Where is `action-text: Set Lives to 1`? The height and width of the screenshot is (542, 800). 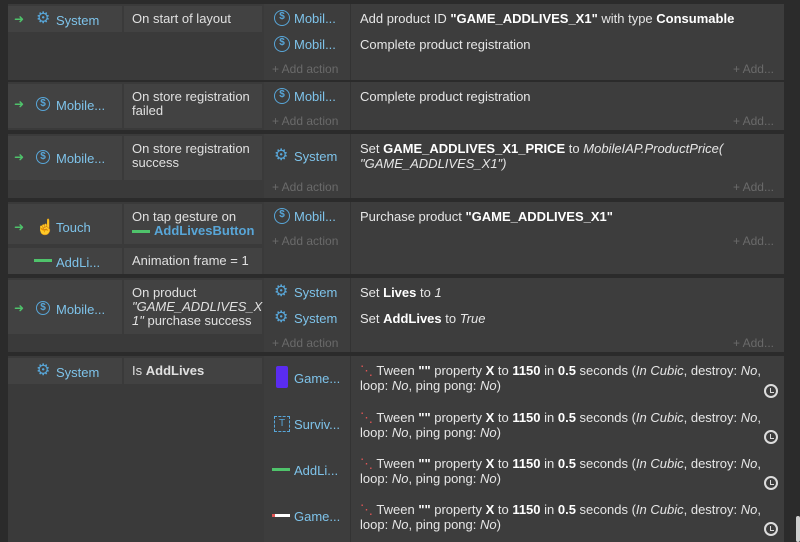
action-text: Set Lives to 1 is located at coordinates (567, 292).